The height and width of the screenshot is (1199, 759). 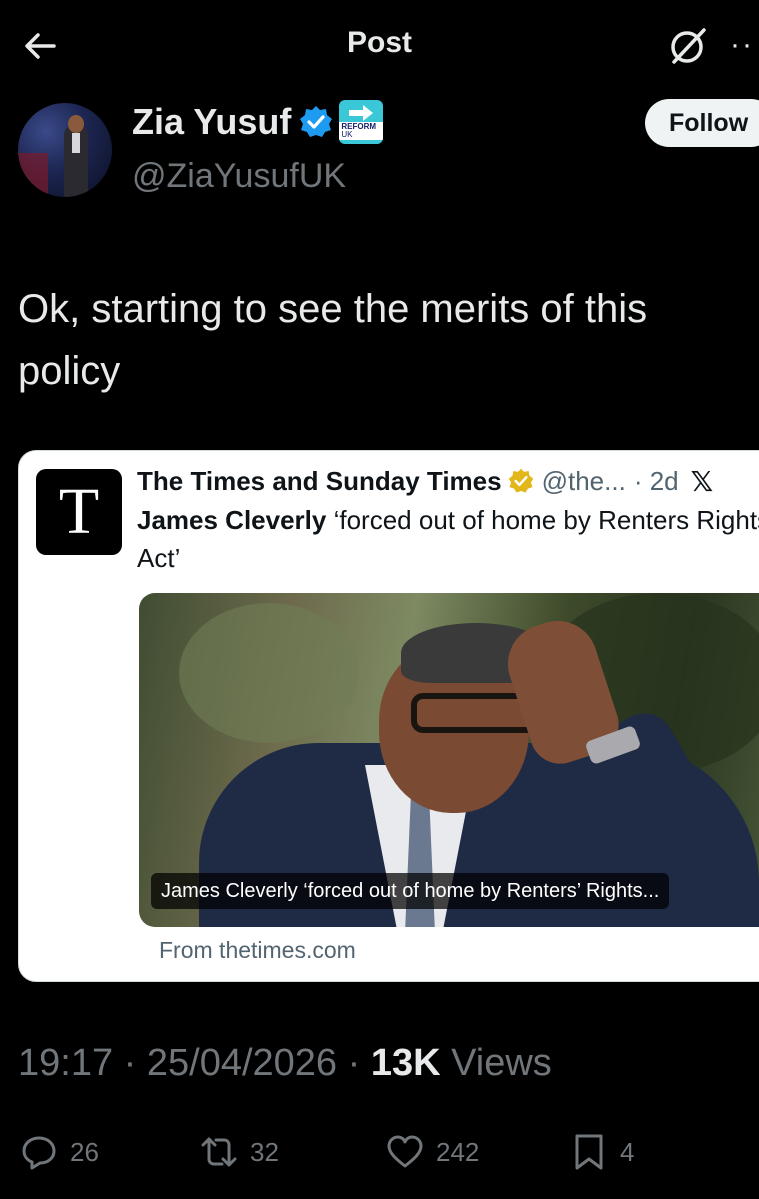 I want to click on times-logo: T, so click(x=79, y=512).